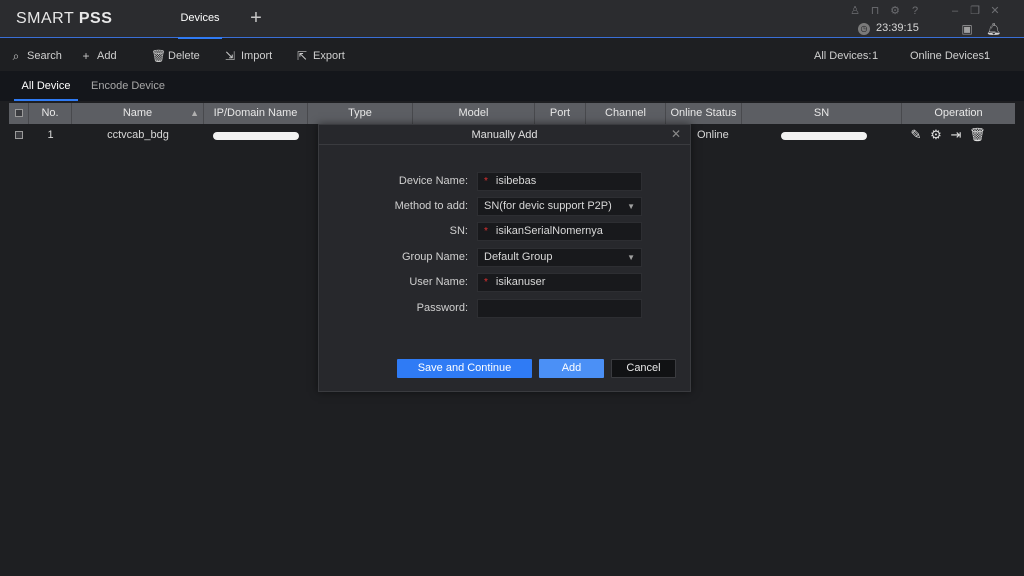  What do you see at coordinates (138, 135) in the screenshot?
I see `row-name: cctvcab_bdg` at bounding box center [138, 135].